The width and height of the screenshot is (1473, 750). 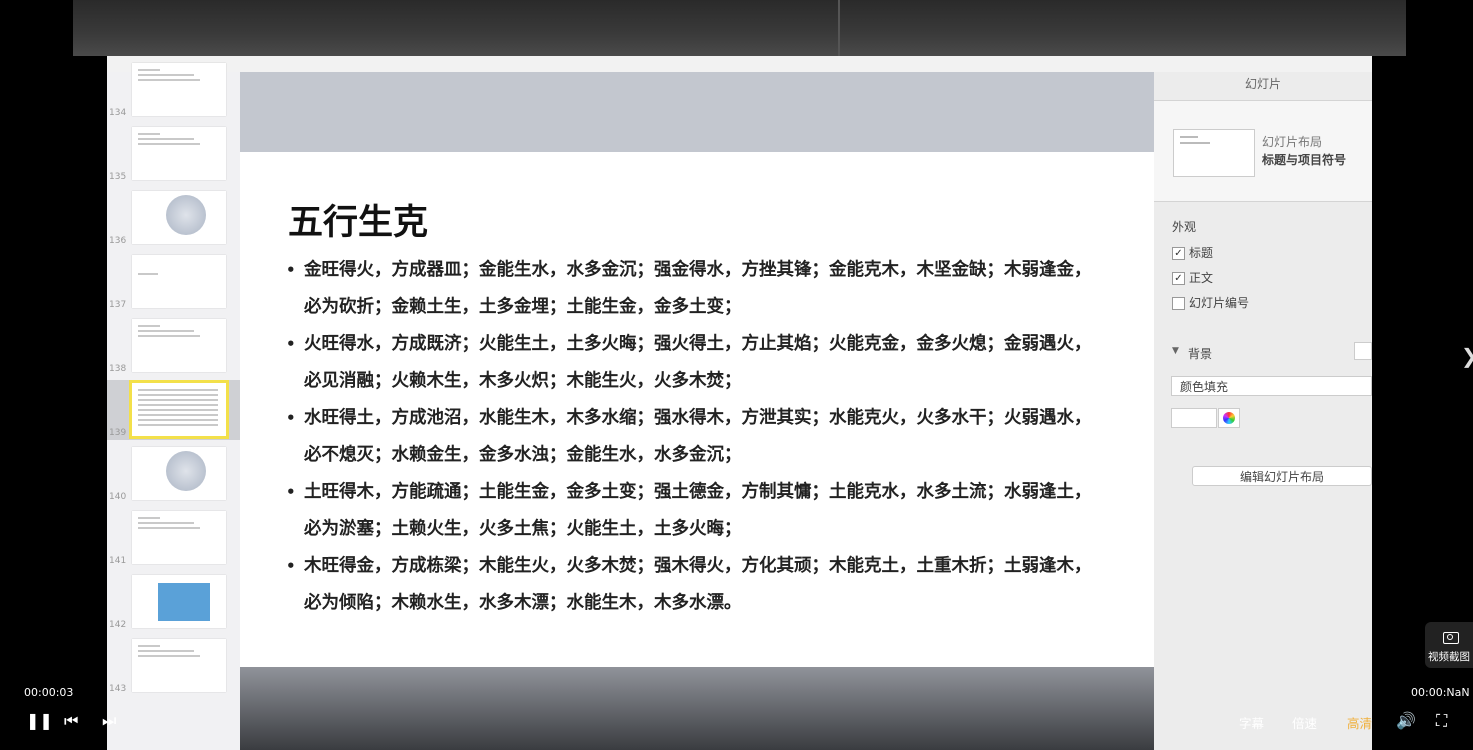 I want to click on slide-number: 139, so click(x=118, y=433).